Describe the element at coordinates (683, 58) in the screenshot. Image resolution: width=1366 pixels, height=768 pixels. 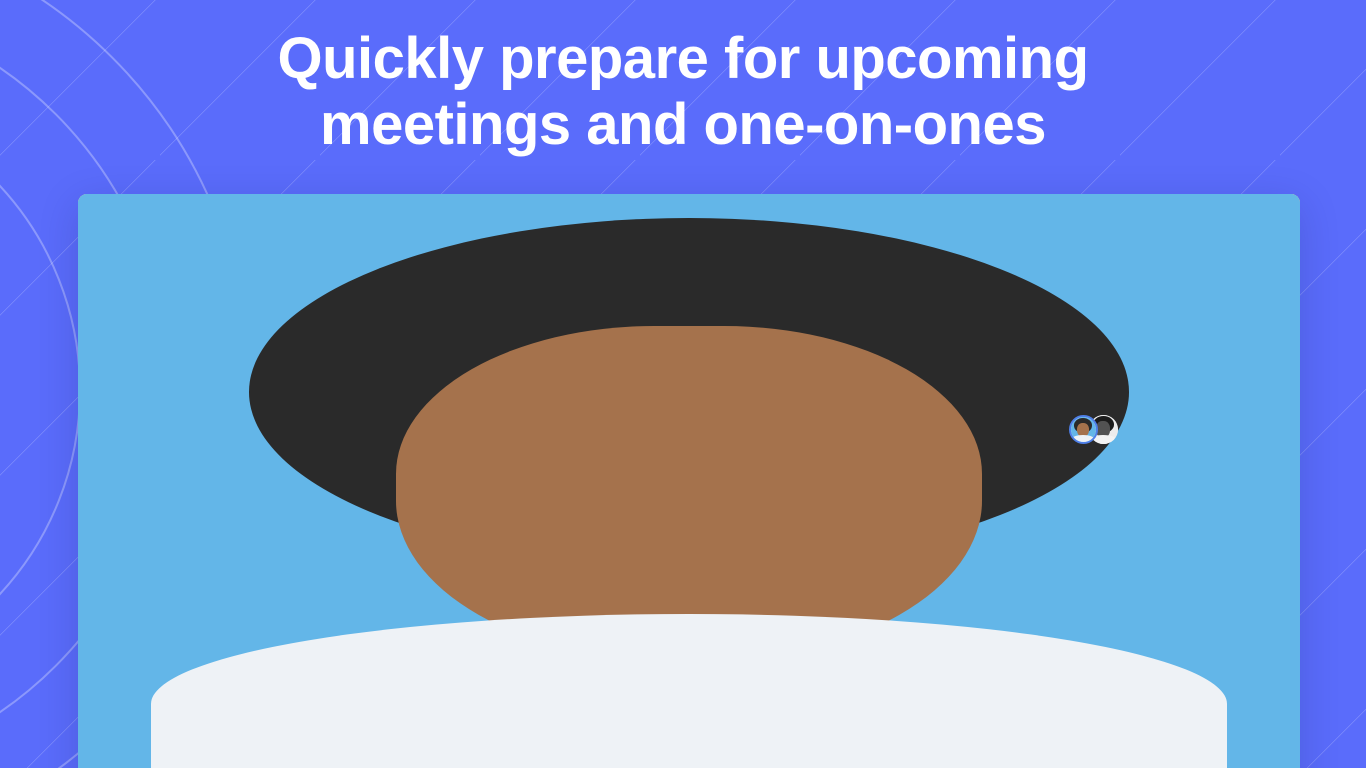
I see `hero-line-1: Quickly prepare for upcoming` at that location.